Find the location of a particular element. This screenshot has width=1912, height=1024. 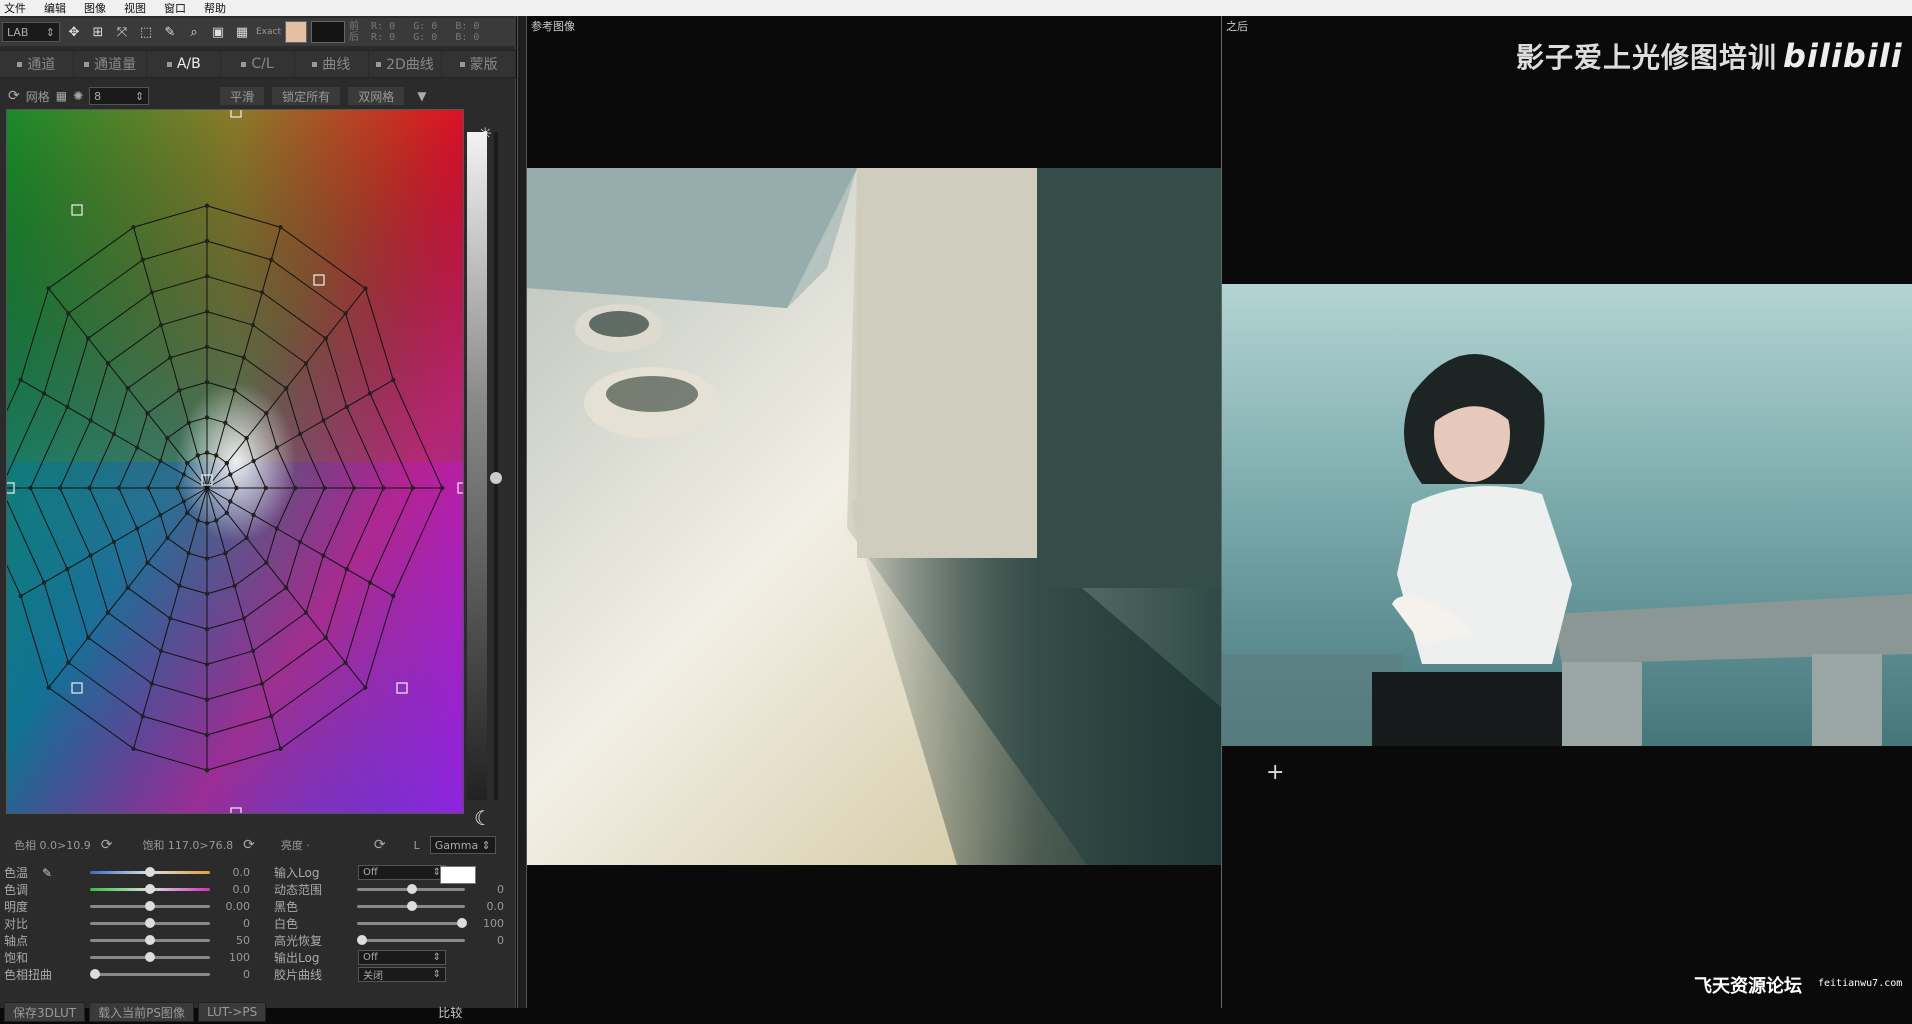

log-select: 关闭 ⇕ is located at coordinates (402, 974).